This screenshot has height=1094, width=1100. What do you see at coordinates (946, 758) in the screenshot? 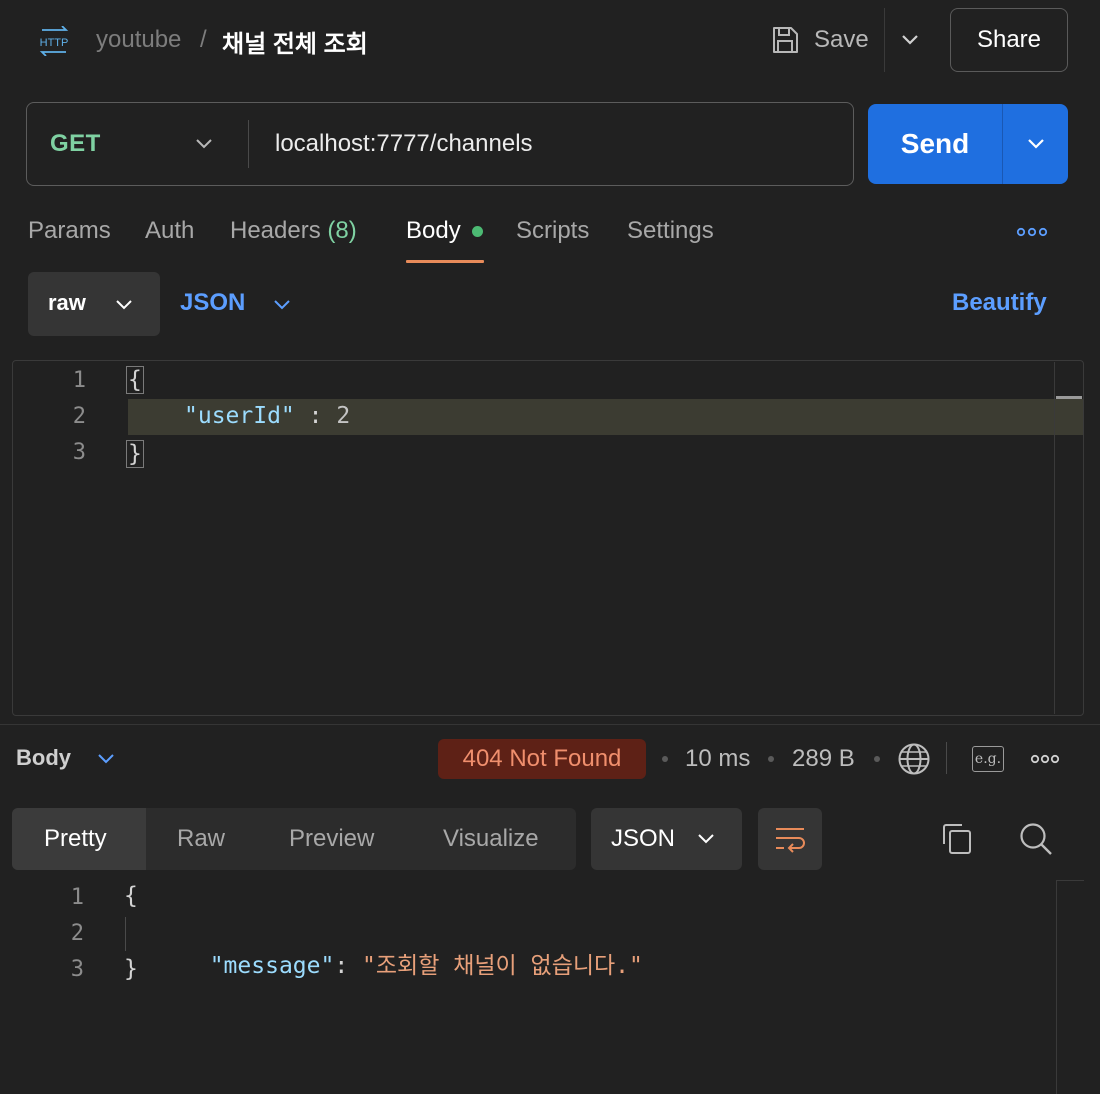
I see `meta-divider` at bounding box center [946, 758].